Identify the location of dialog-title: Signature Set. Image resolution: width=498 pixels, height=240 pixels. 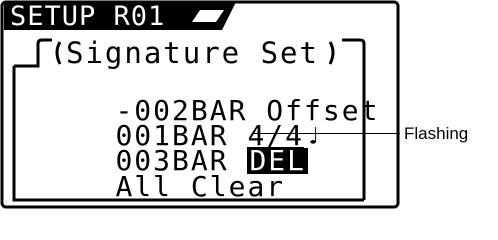
(192, 53).